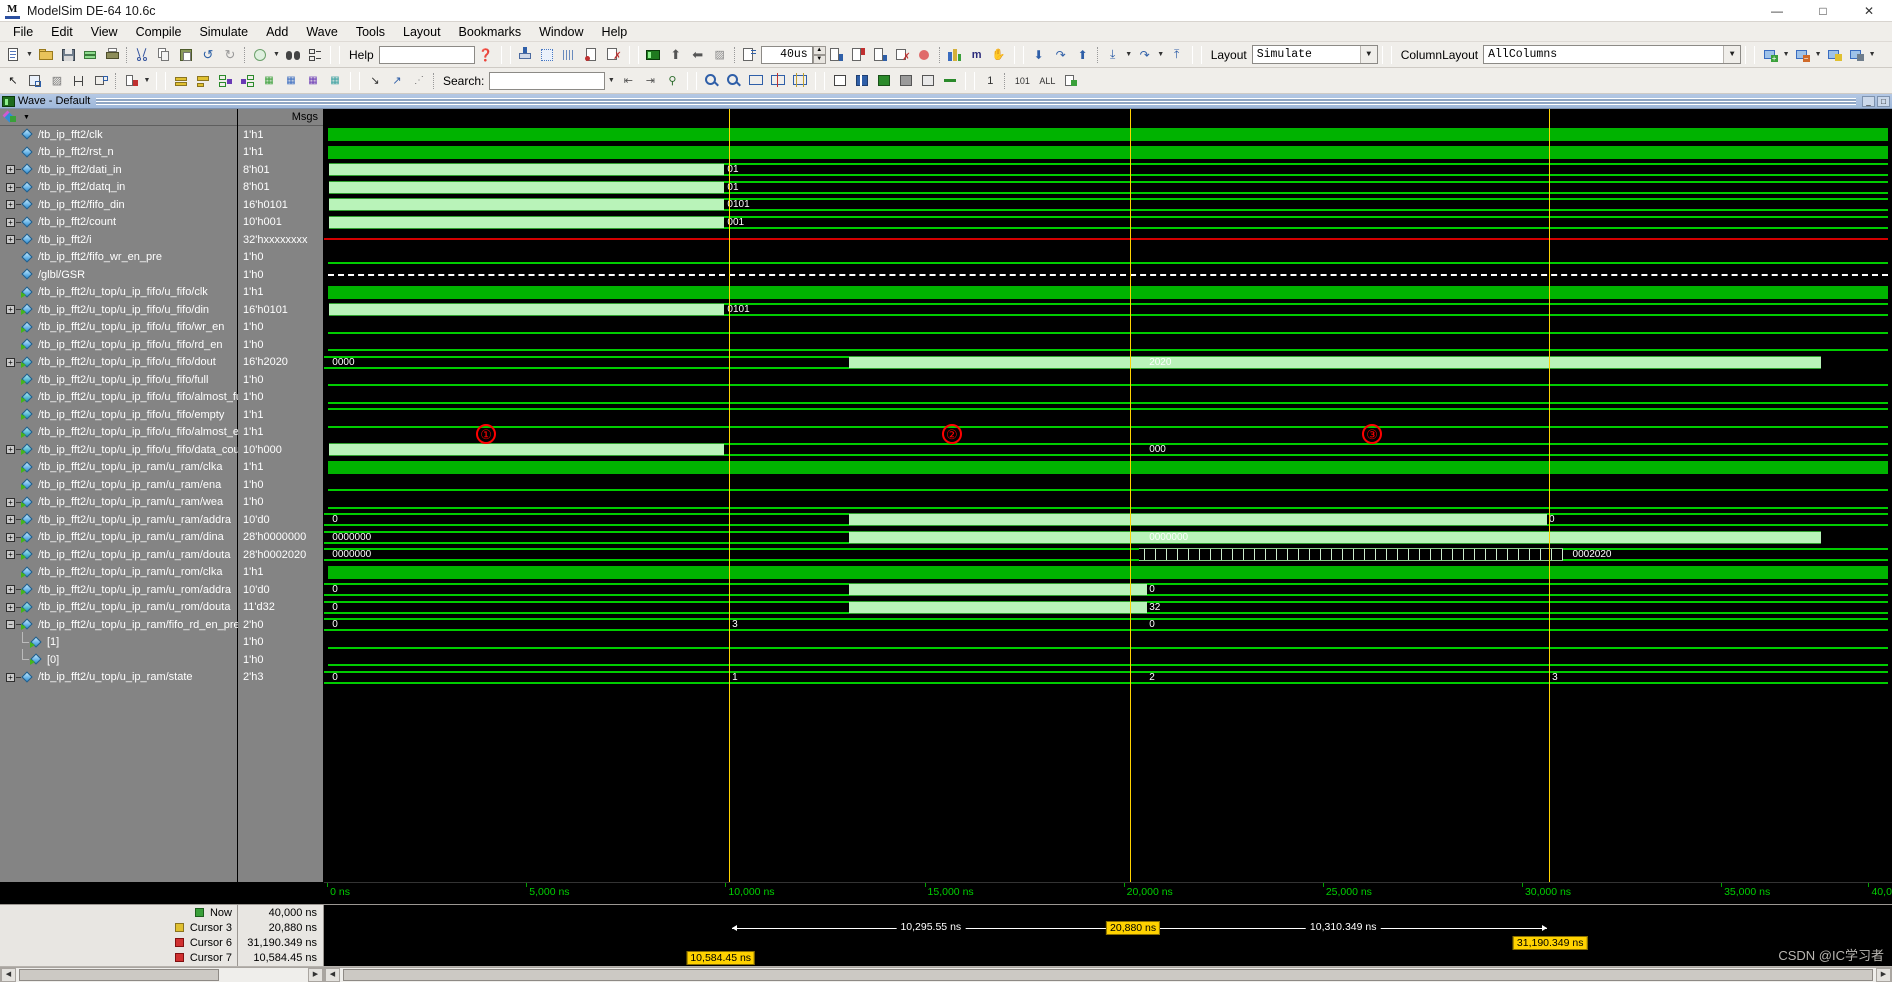  What do you see at coordinates (118, 555) in the screenshot?
I see `signal-row: + /tb_ip_fft2/u_top/u_ip_ram/u_ram/douta` at bounding box center [118, 555].